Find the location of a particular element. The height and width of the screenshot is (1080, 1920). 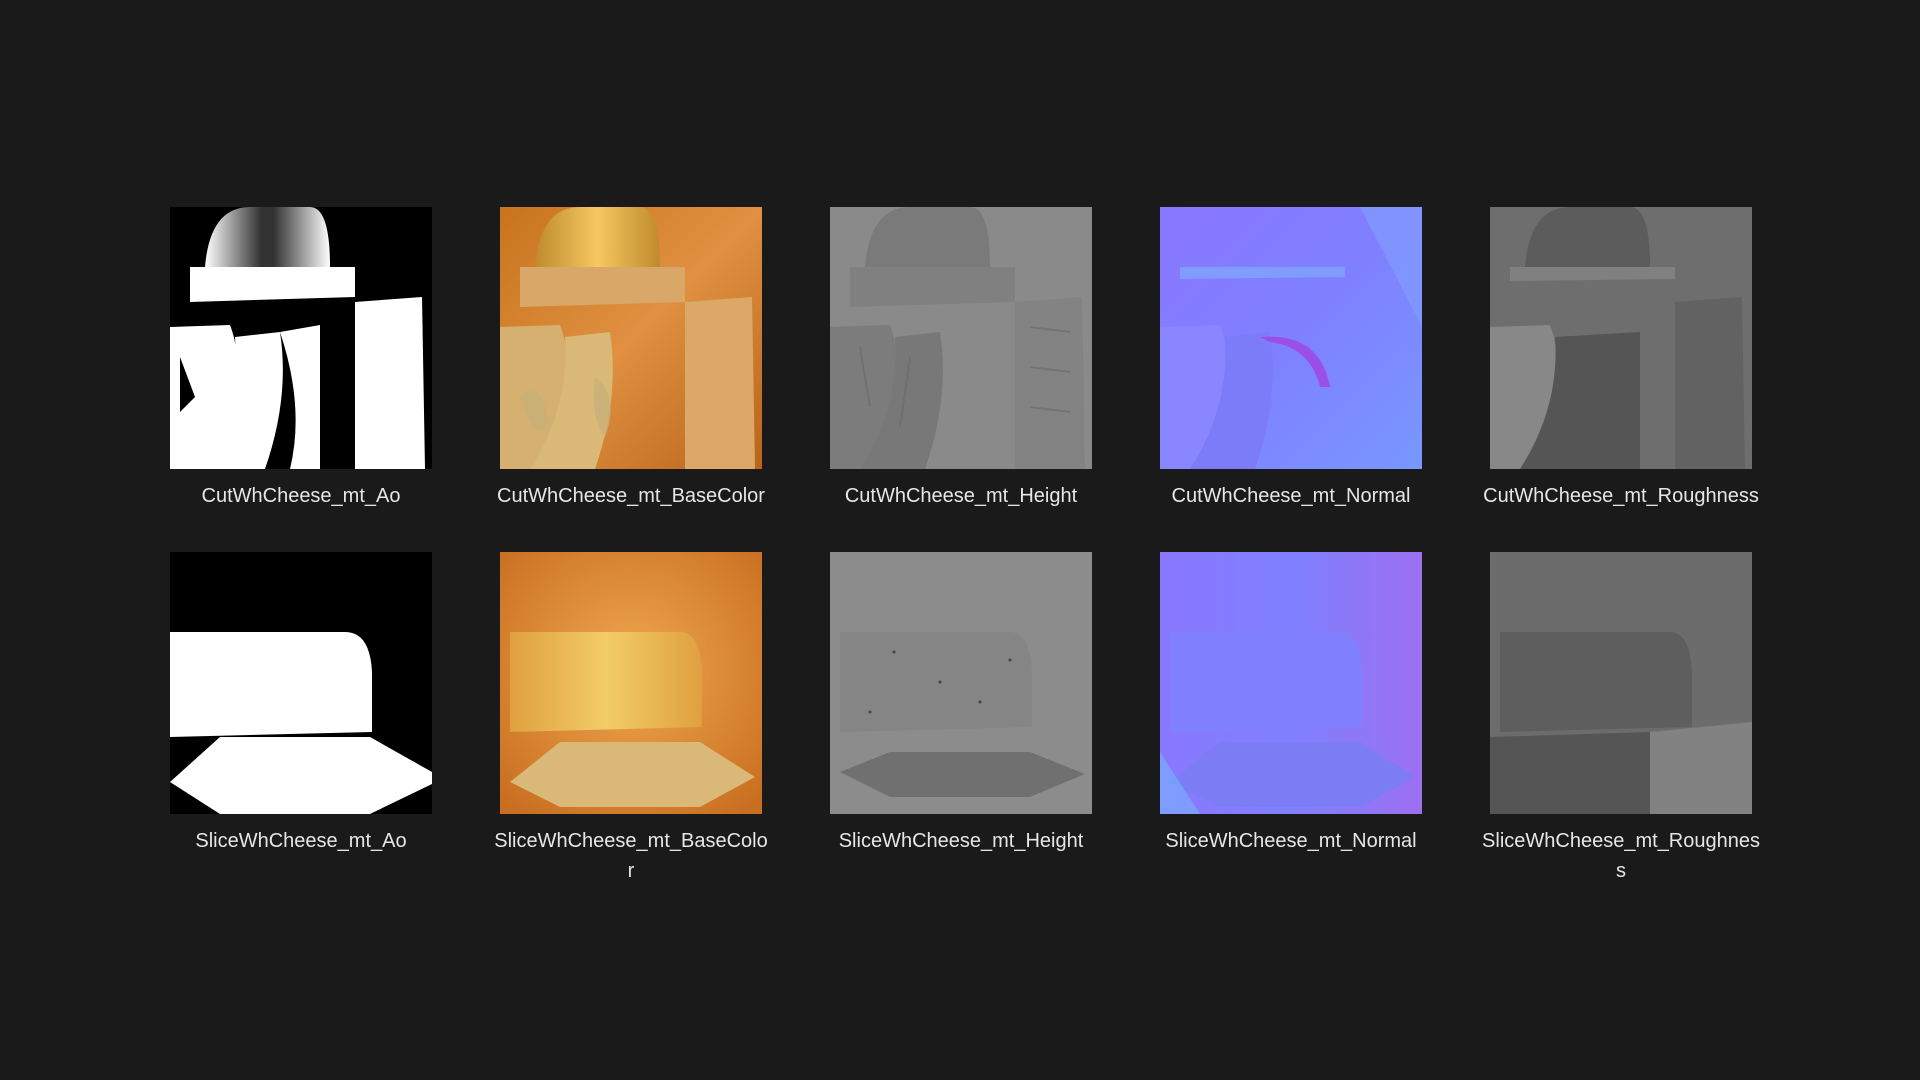

file-name: SliceWhCheese_mt_BaseColor is located at coordinates (631, 856).